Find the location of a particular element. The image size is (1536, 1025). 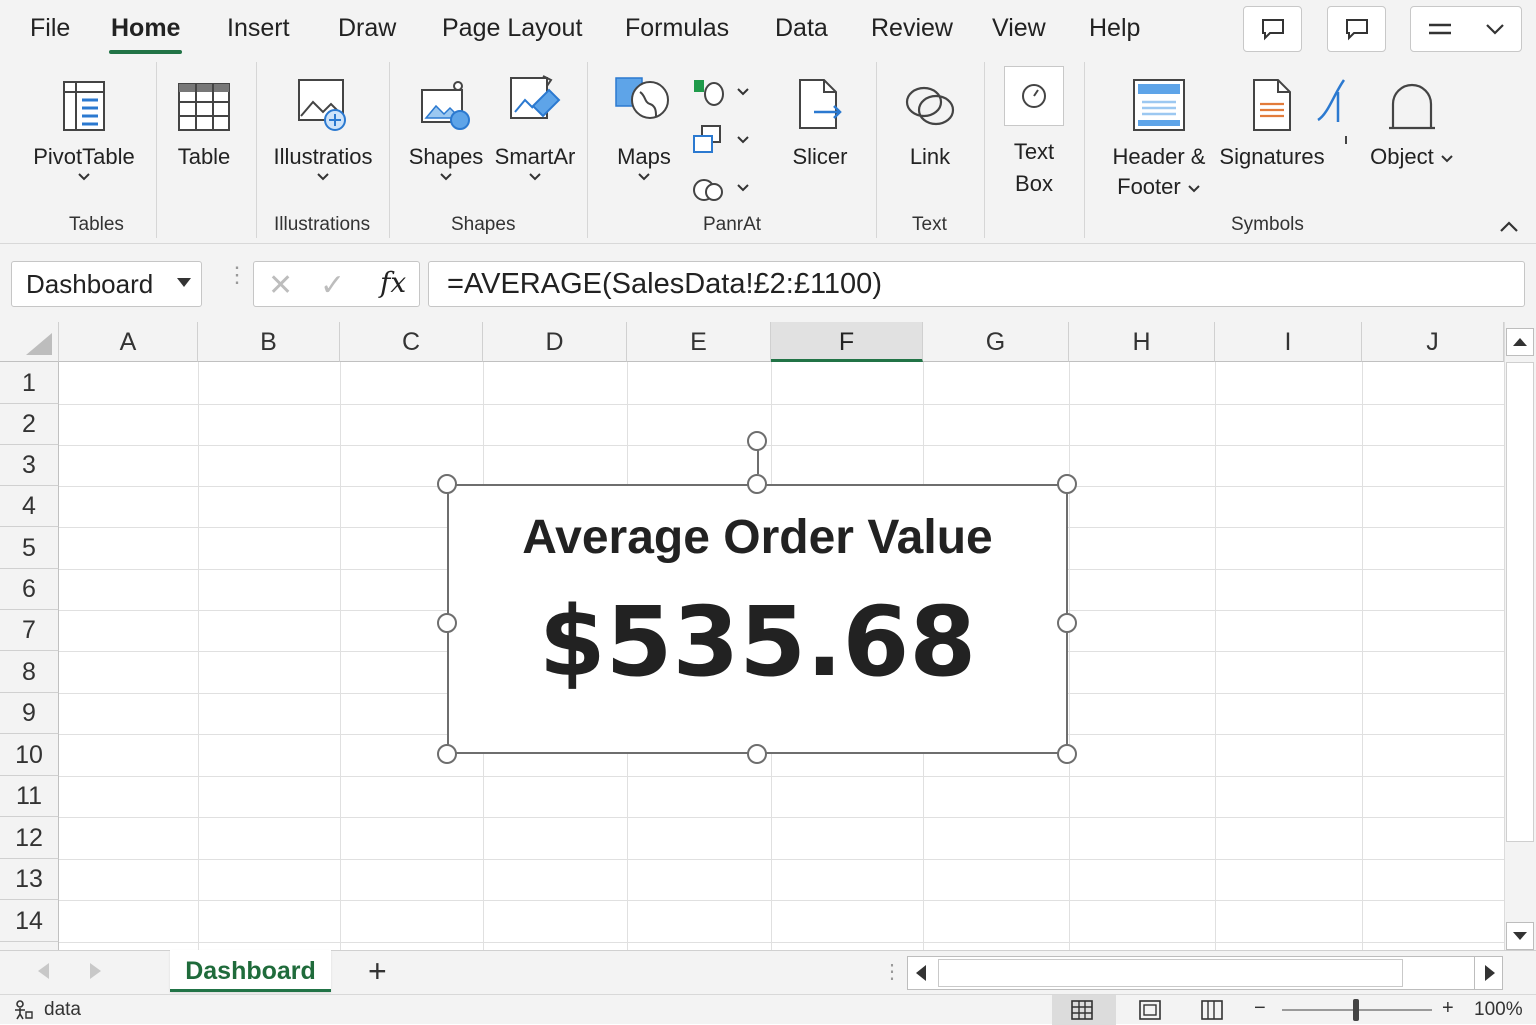

resize-handle-bottom-left is located at coordinates (447, 754).